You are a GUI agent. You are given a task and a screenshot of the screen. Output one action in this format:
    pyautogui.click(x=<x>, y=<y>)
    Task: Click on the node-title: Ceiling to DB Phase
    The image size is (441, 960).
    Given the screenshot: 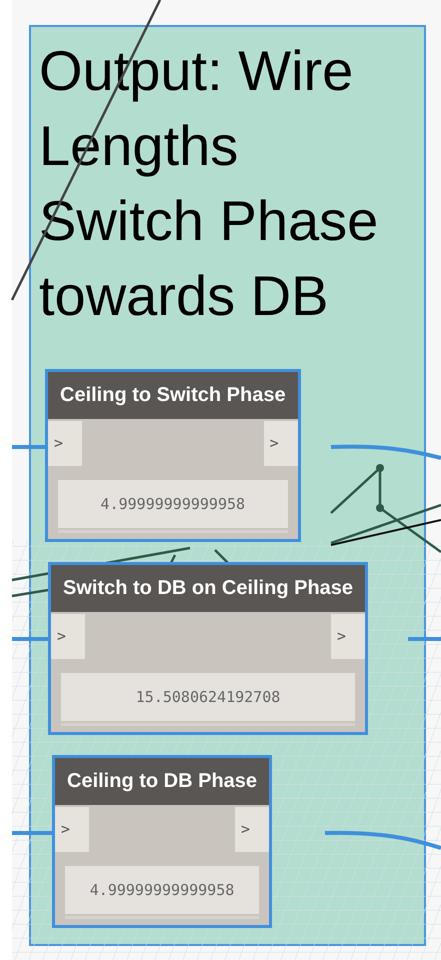 What is the action you would take?
    pyautogui.click(x=162, y=781)
    